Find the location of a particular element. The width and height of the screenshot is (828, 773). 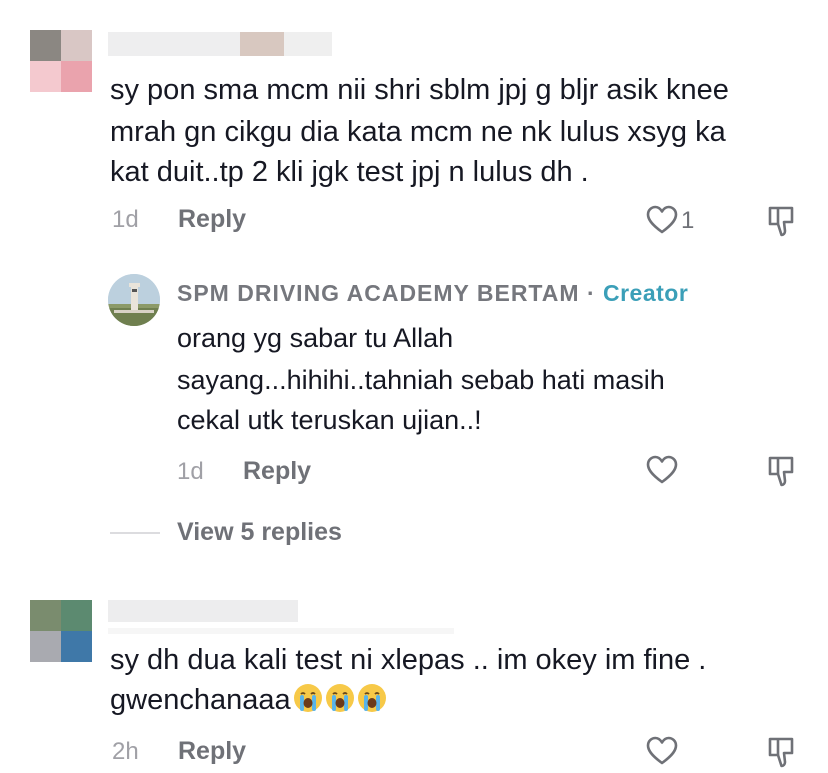

reply-timestamp: 1d is located at coordinates (190, 471).